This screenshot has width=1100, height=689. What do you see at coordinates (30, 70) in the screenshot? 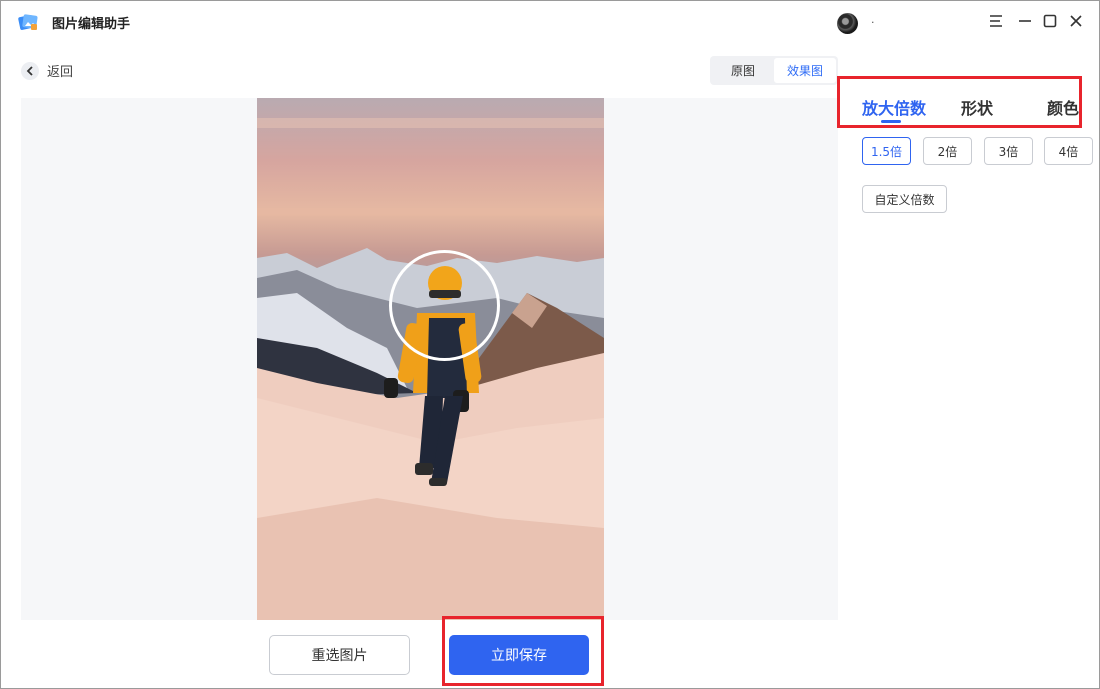
I see `chevron-left-icon` at bounding box center [30, 70].